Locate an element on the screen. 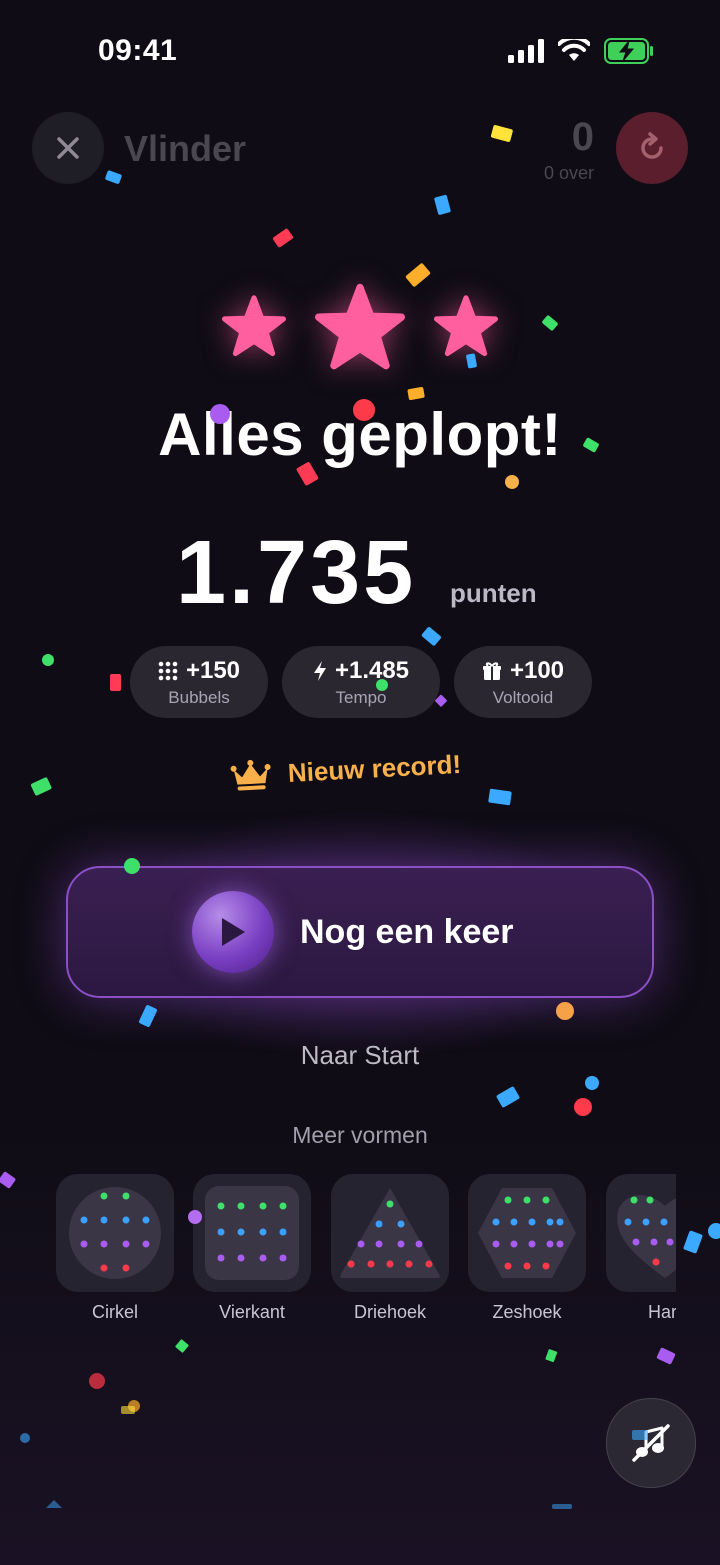 The image size is (720, 1565). play-again-button: Nog een keer is located at coordinates (360, 932).